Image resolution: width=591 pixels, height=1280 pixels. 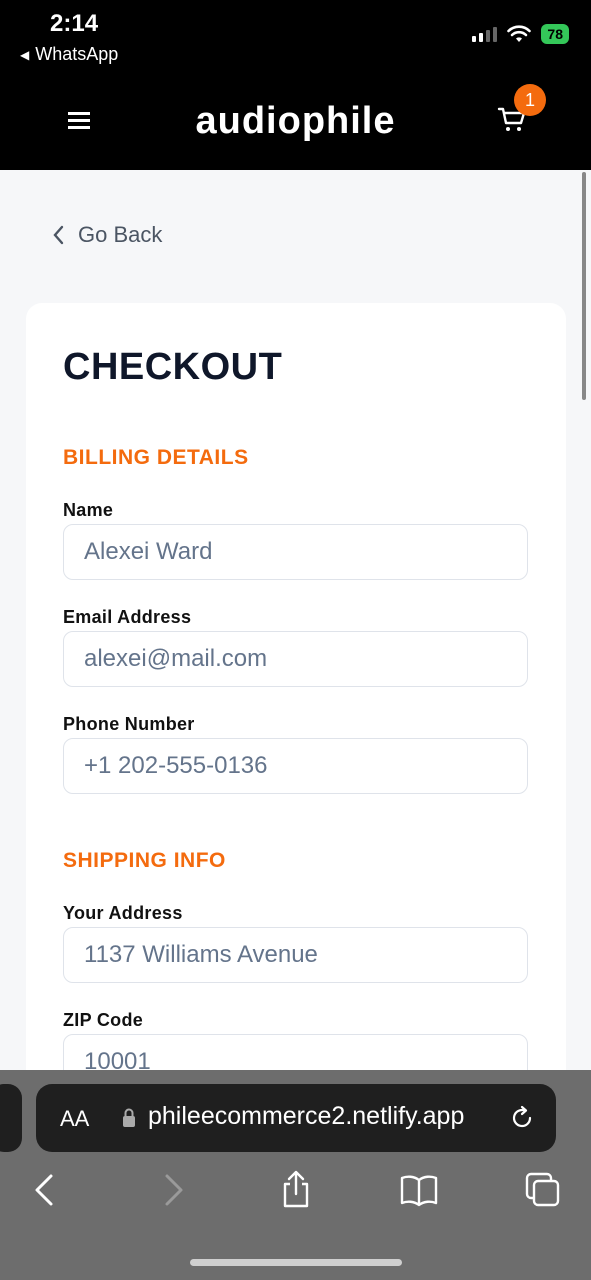 I want to click on billing-section-title: BILLING DETAILS, so click(x=156, y=457).